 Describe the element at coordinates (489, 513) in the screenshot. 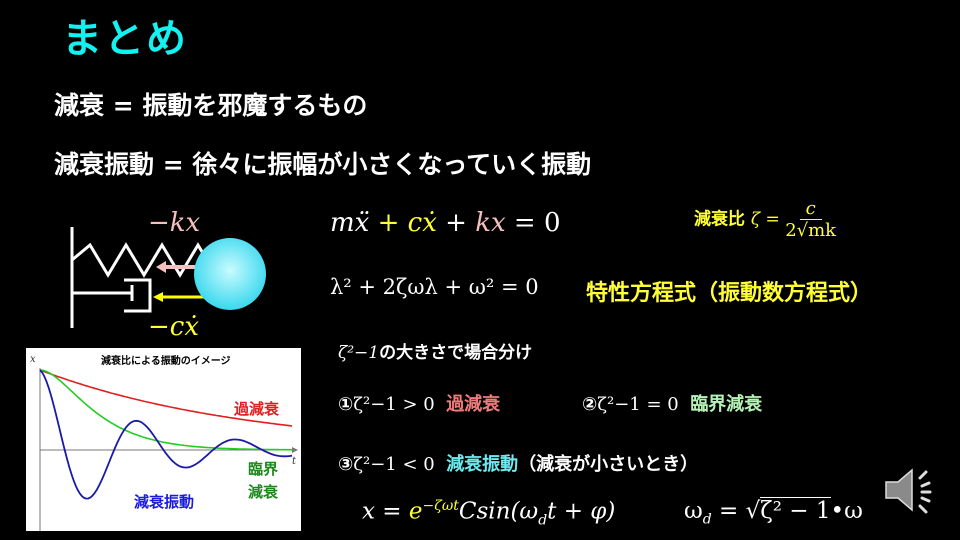

I see `solution-equation: x = e−ζωtCsin(ωdt + φ)` at that location.